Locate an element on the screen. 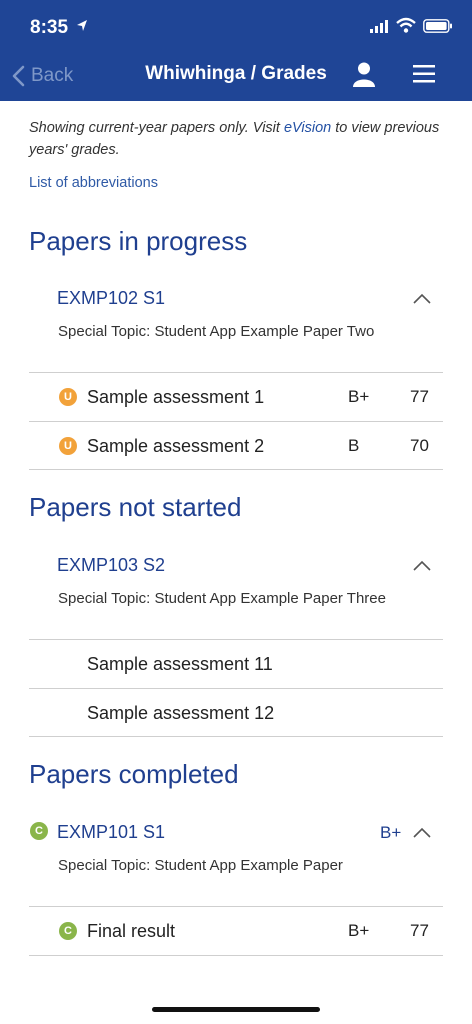 The width and height of the screenshot is (472, 1024). assessment-row: Sample assessment 11 is located at coordinates (236, 664).